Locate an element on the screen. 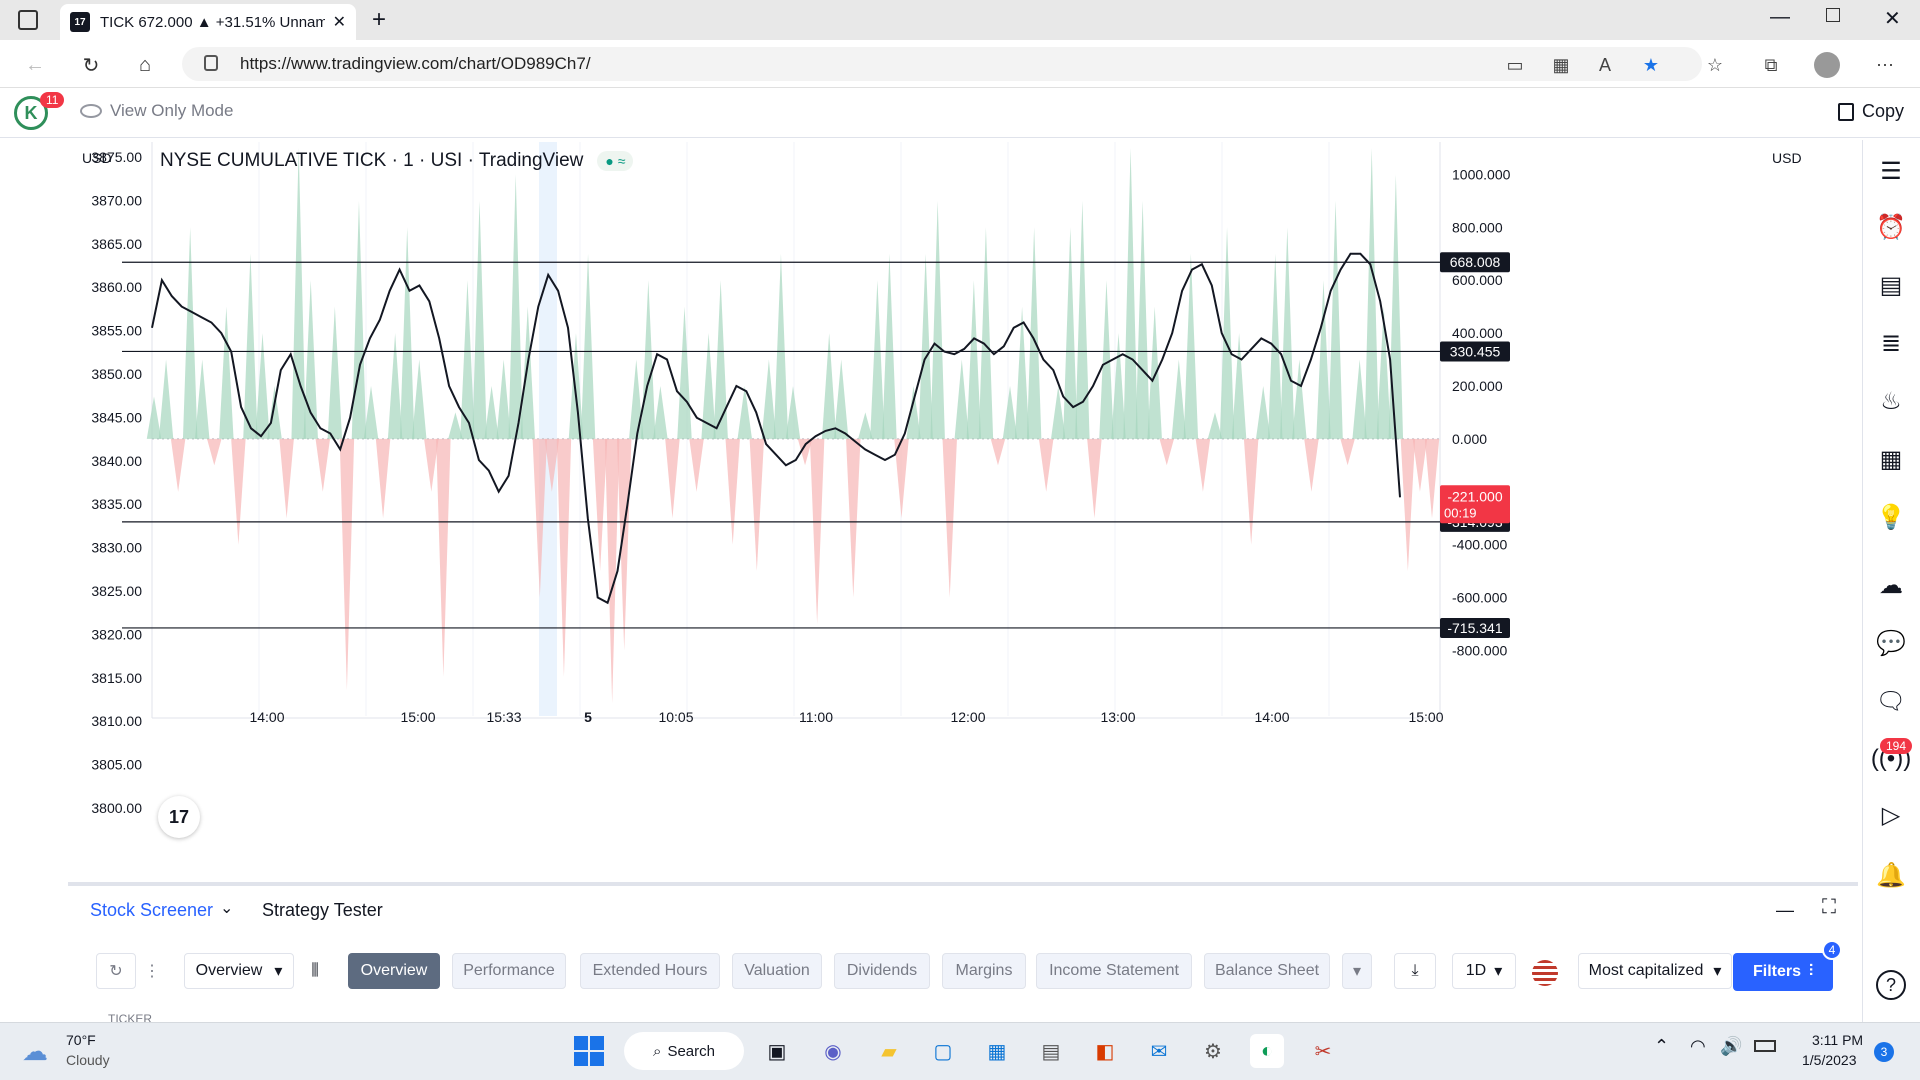  chevron-down-icon: ⌄ is located at coordinates (226, 908).